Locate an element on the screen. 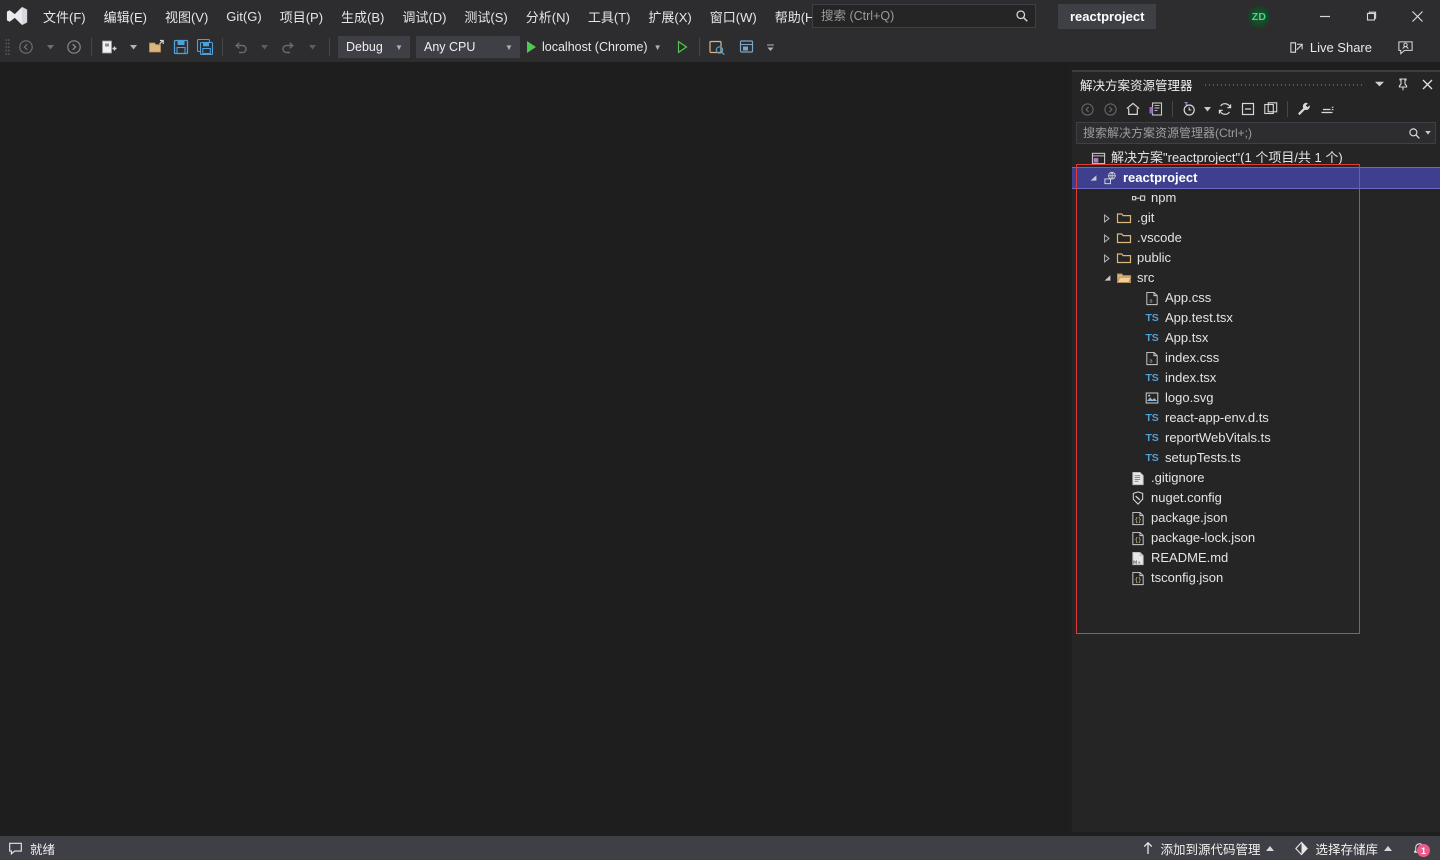 Image resolution: width=1440 pixels, height=860 pixels. tree-row-readme-md: M+ README.md is located at coordinates (1256, 558).